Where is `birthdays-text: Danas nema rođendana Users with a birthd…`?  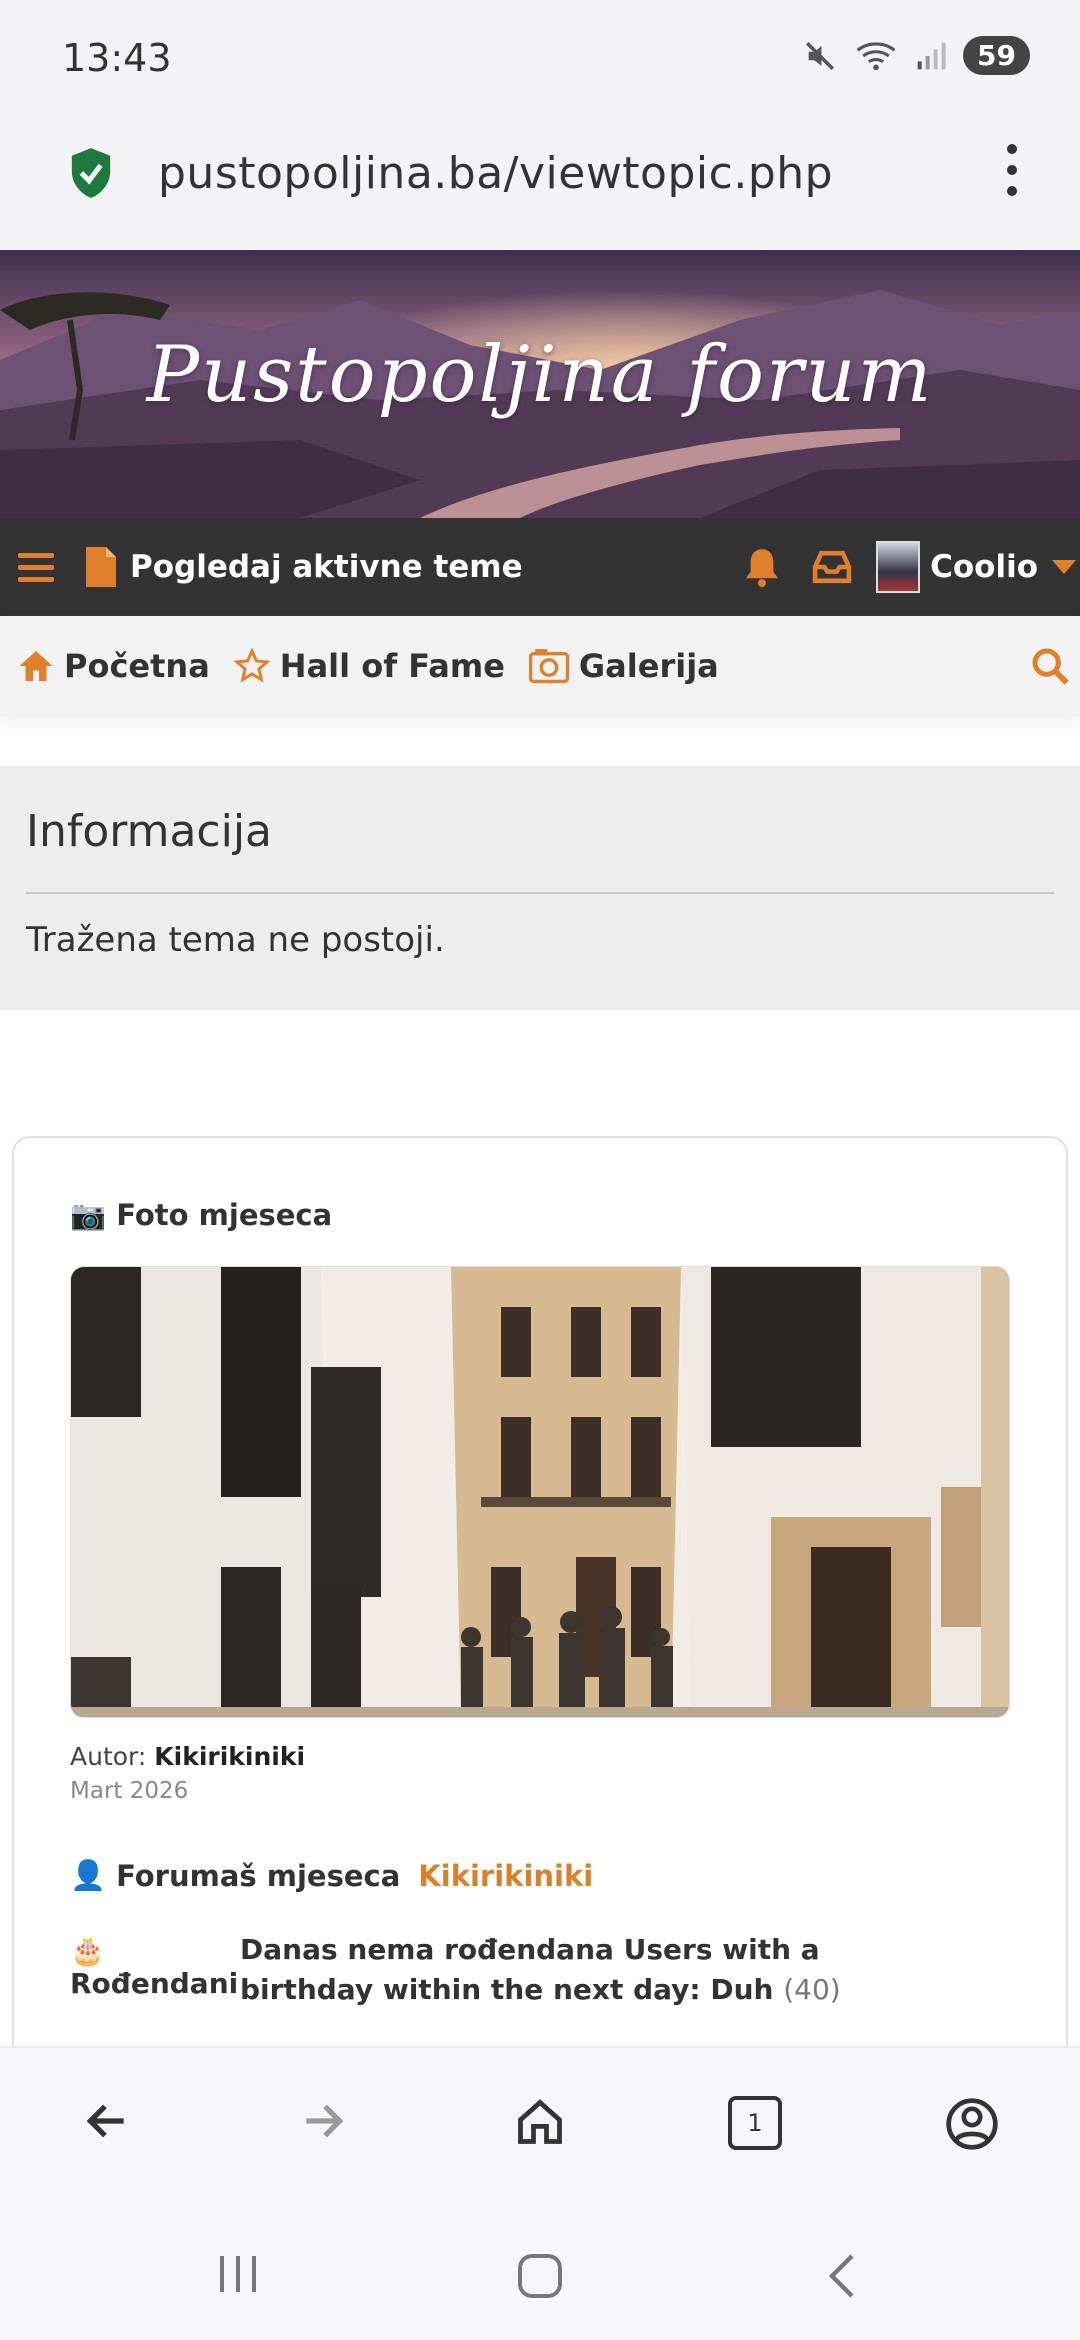
birthdays-text: Danas nema rođendana Users with a birthd… is located at coordinates (530, 1969).